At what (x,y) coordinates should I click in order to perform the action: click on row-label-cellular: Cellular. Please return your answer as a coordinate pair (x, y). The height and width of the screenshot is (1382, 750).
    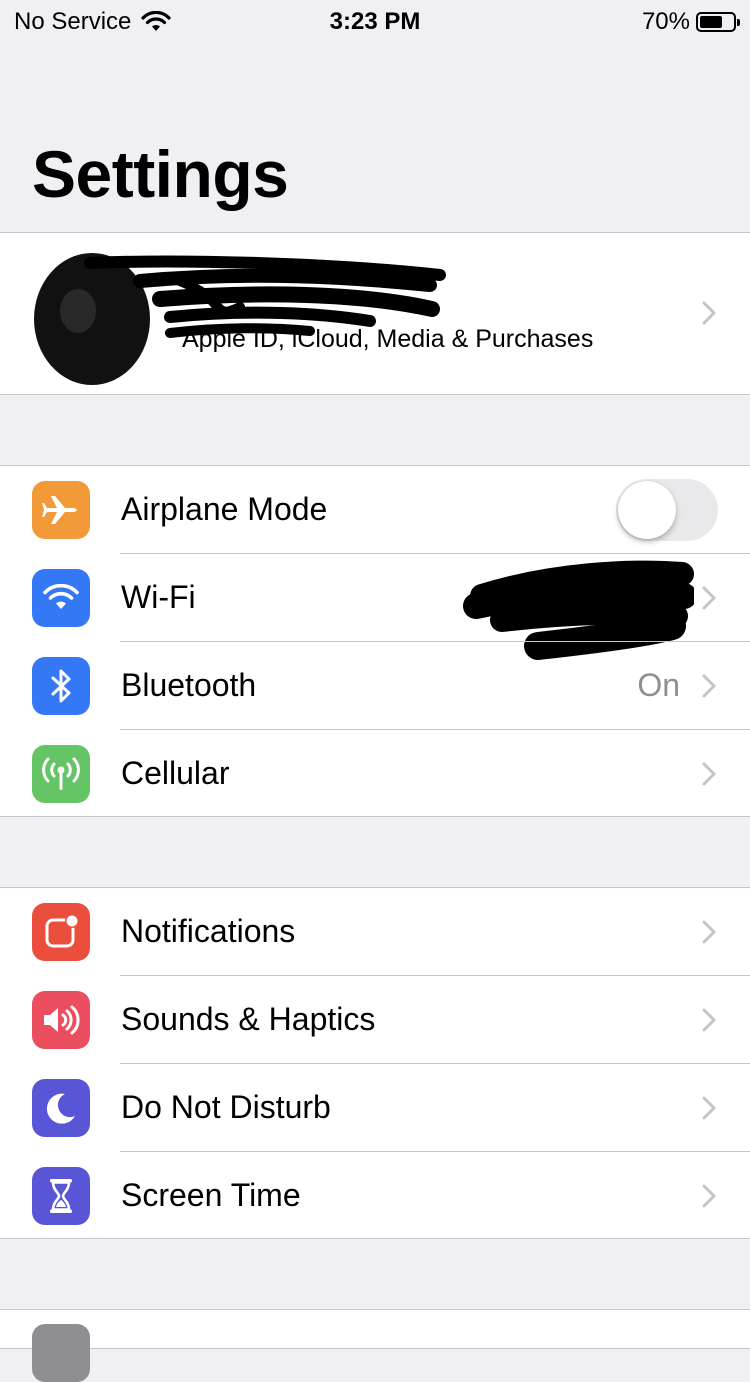
    Looking at the image, I should click on (175, 773).